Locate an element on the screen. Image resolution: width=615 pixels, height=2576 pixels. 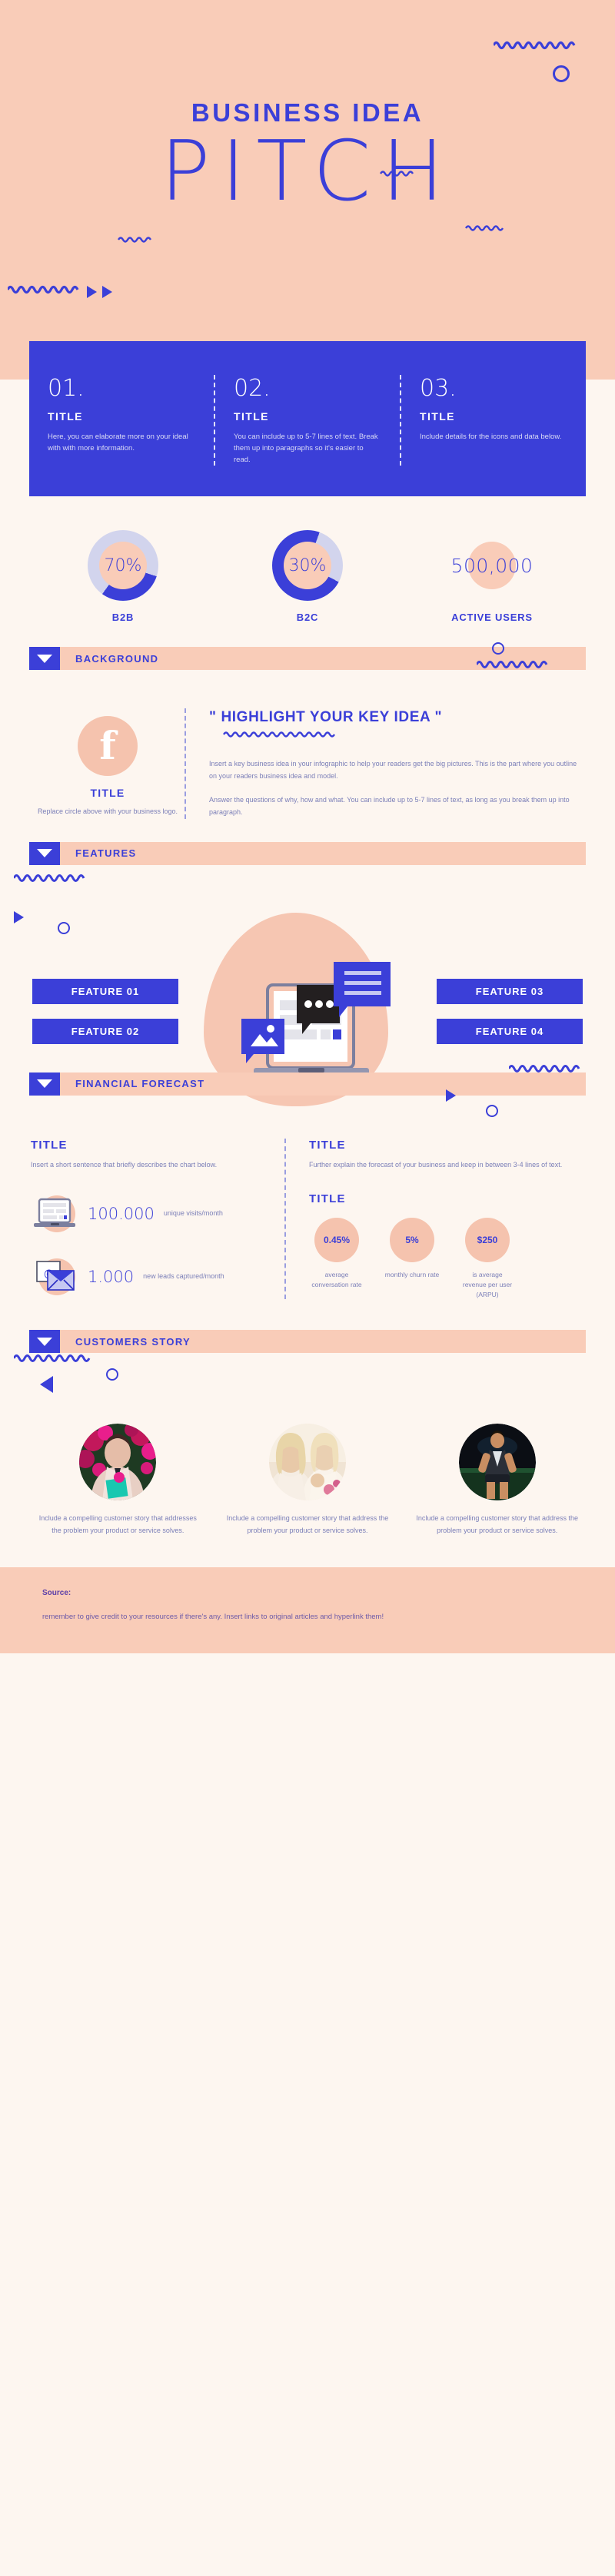
step-number: 03. is located at coordinates (438, 388).